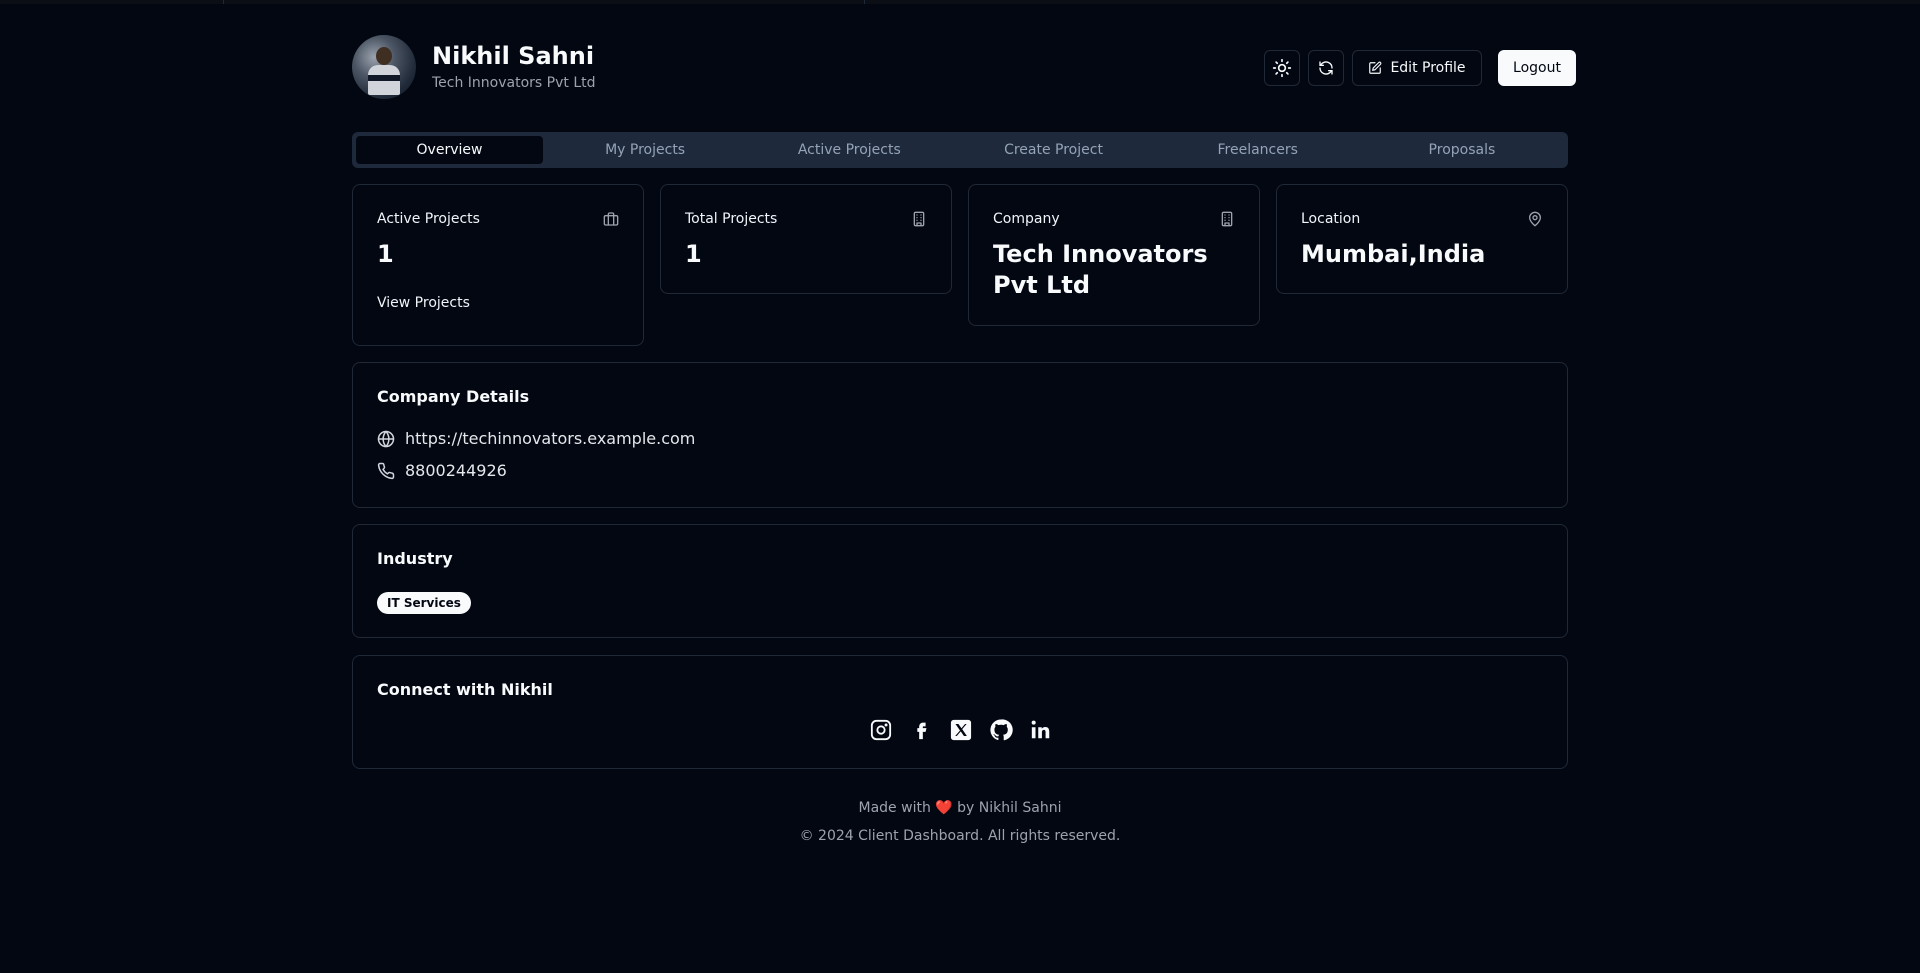  Describe the element at coordinates (894, 808) in the screenshot. I see `footer-made-prefix: Made with` at that location.